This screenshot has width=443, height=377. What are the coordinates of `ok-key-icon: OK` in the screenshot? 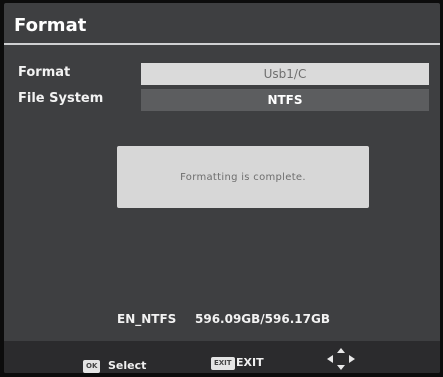 It's located at (92, 366).